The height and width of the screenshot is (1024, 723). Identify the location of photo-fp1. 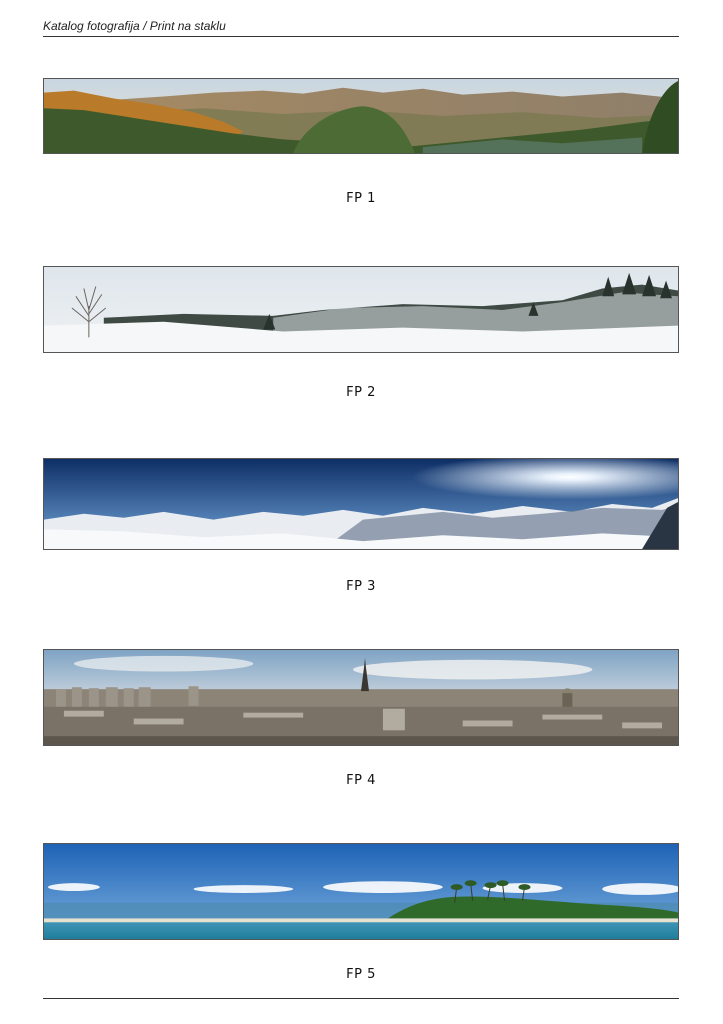
(361, 116).